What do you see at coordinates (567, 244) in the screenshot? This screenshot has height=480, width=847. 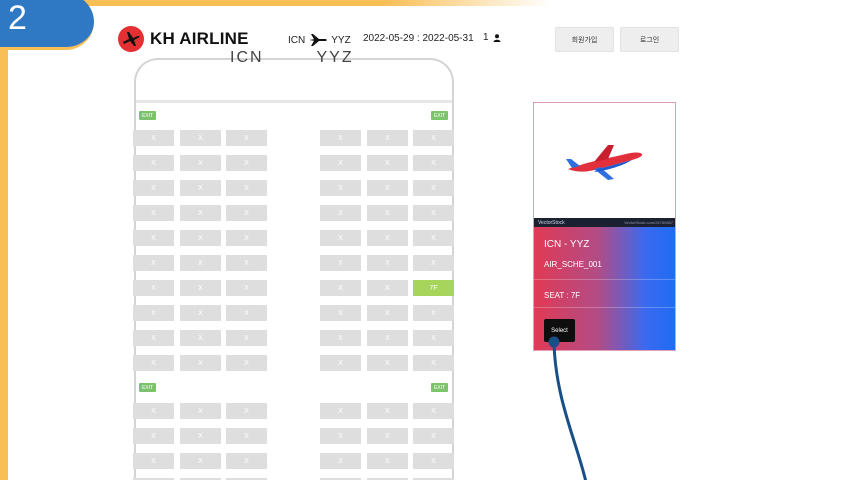 I see `ticket-route: ICN - YYZ` at bounding box center [567, 244].